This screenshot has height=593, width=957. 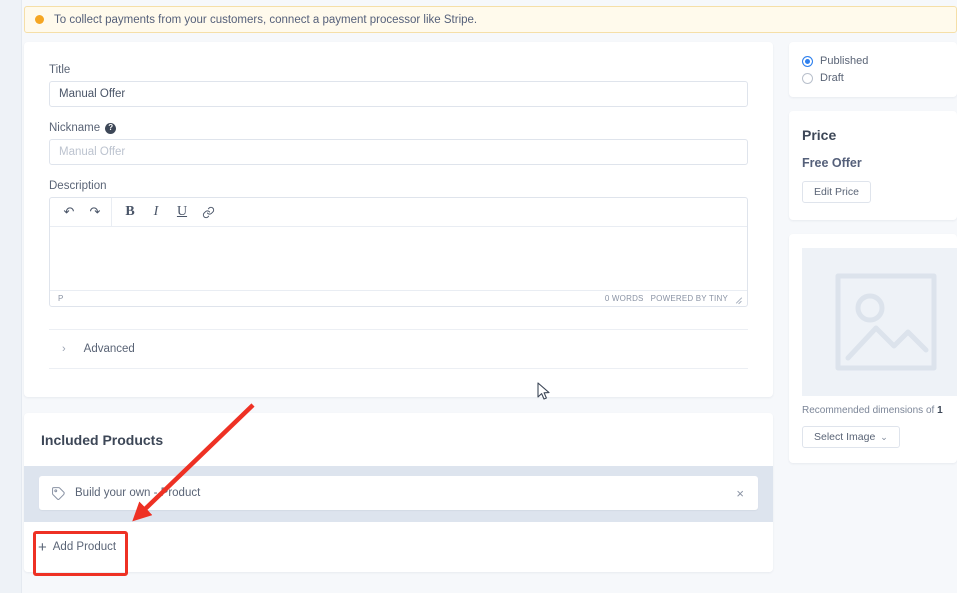 I want to click on description-label: Description, so click(x=78, y=186).